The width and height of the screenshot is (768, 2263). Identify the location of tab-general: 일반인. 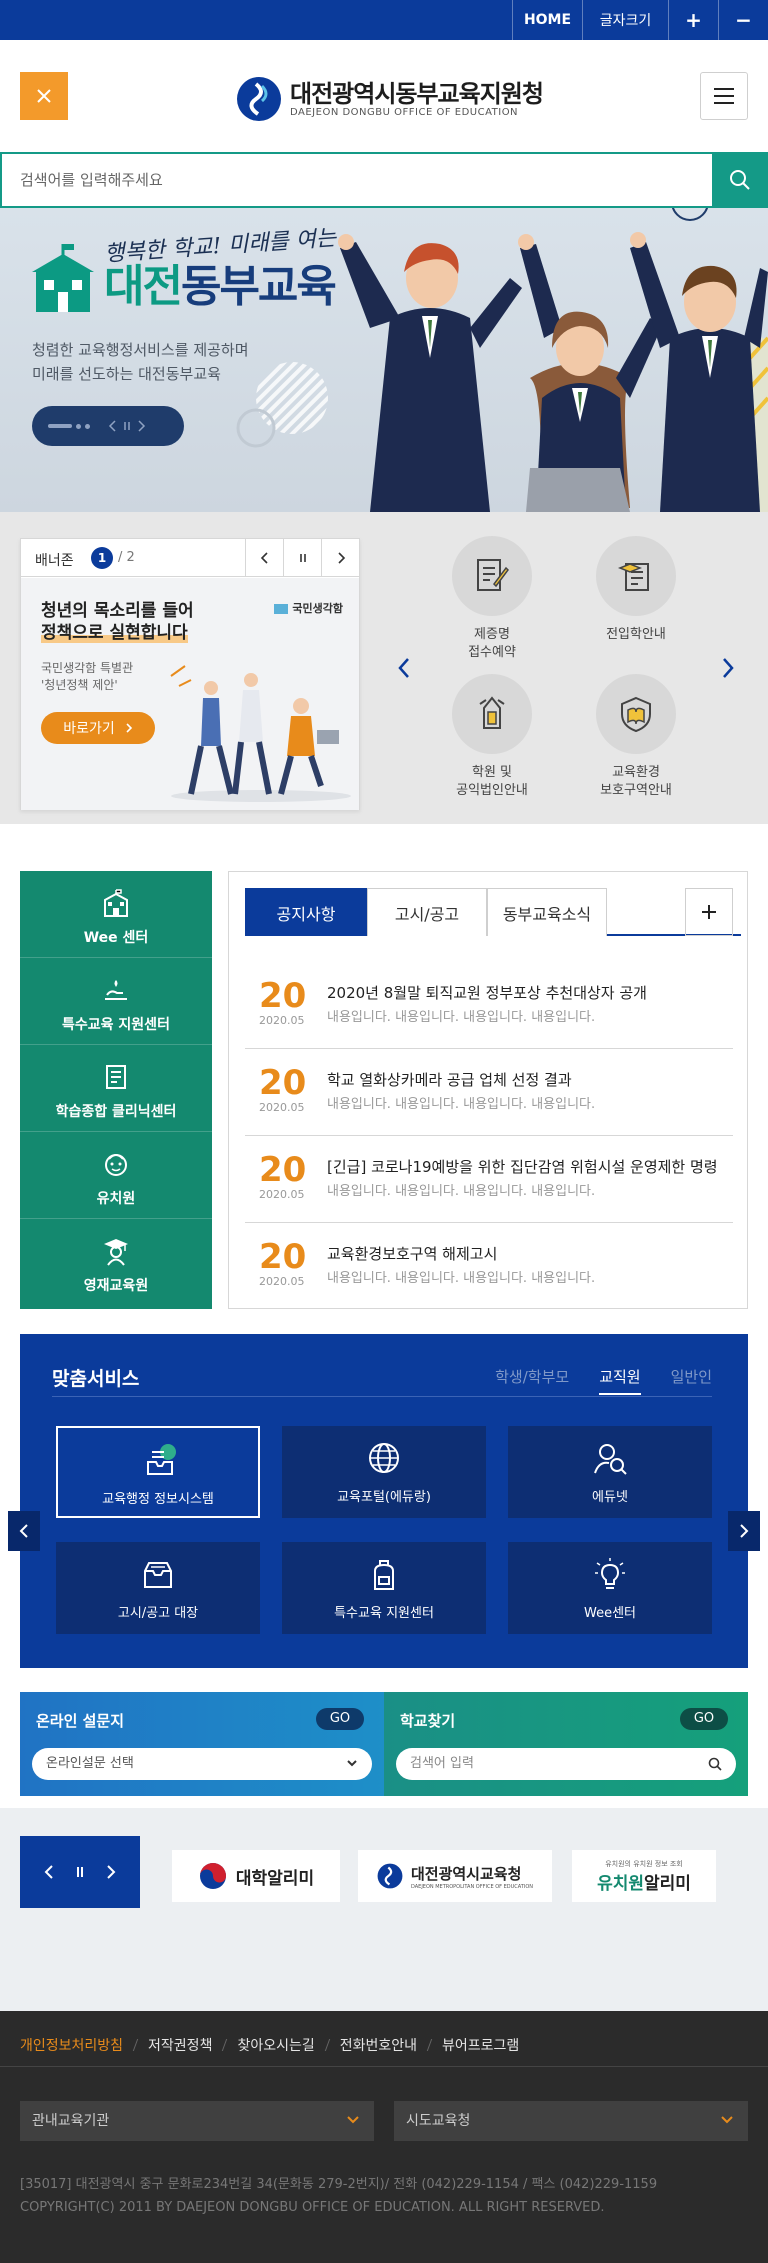
(691, 1380).